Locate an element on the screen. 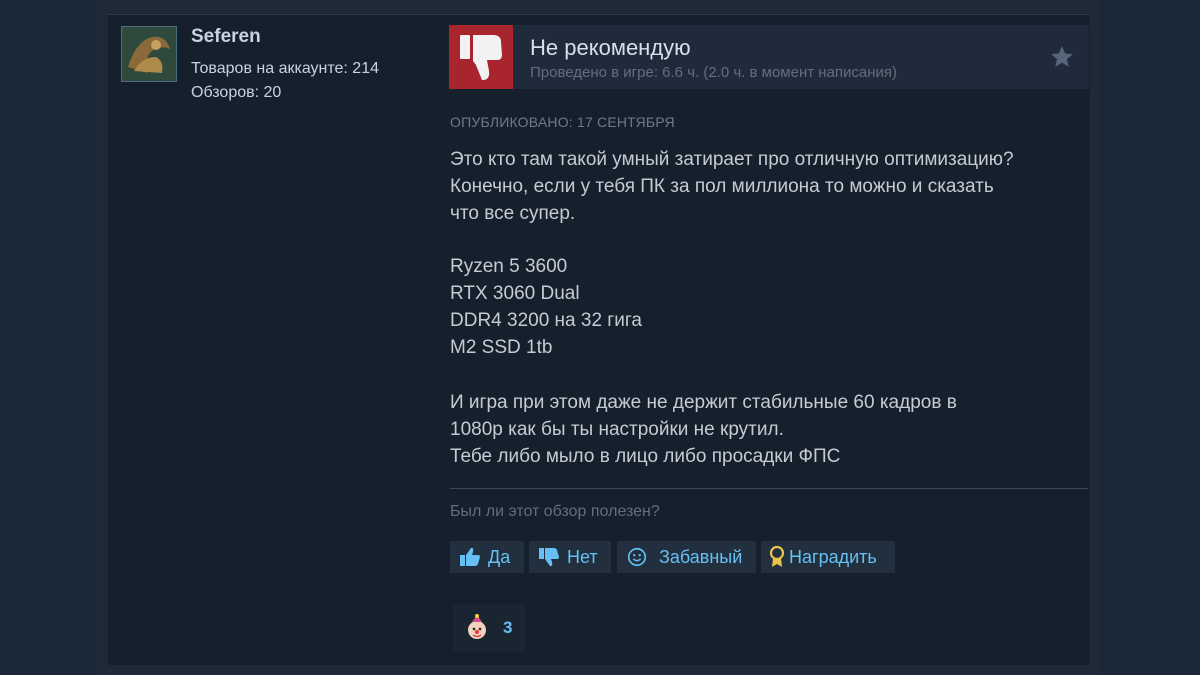 This screenshot has height=675, width=1200. review-line: что все супер. is located at coordinates (513, 213).